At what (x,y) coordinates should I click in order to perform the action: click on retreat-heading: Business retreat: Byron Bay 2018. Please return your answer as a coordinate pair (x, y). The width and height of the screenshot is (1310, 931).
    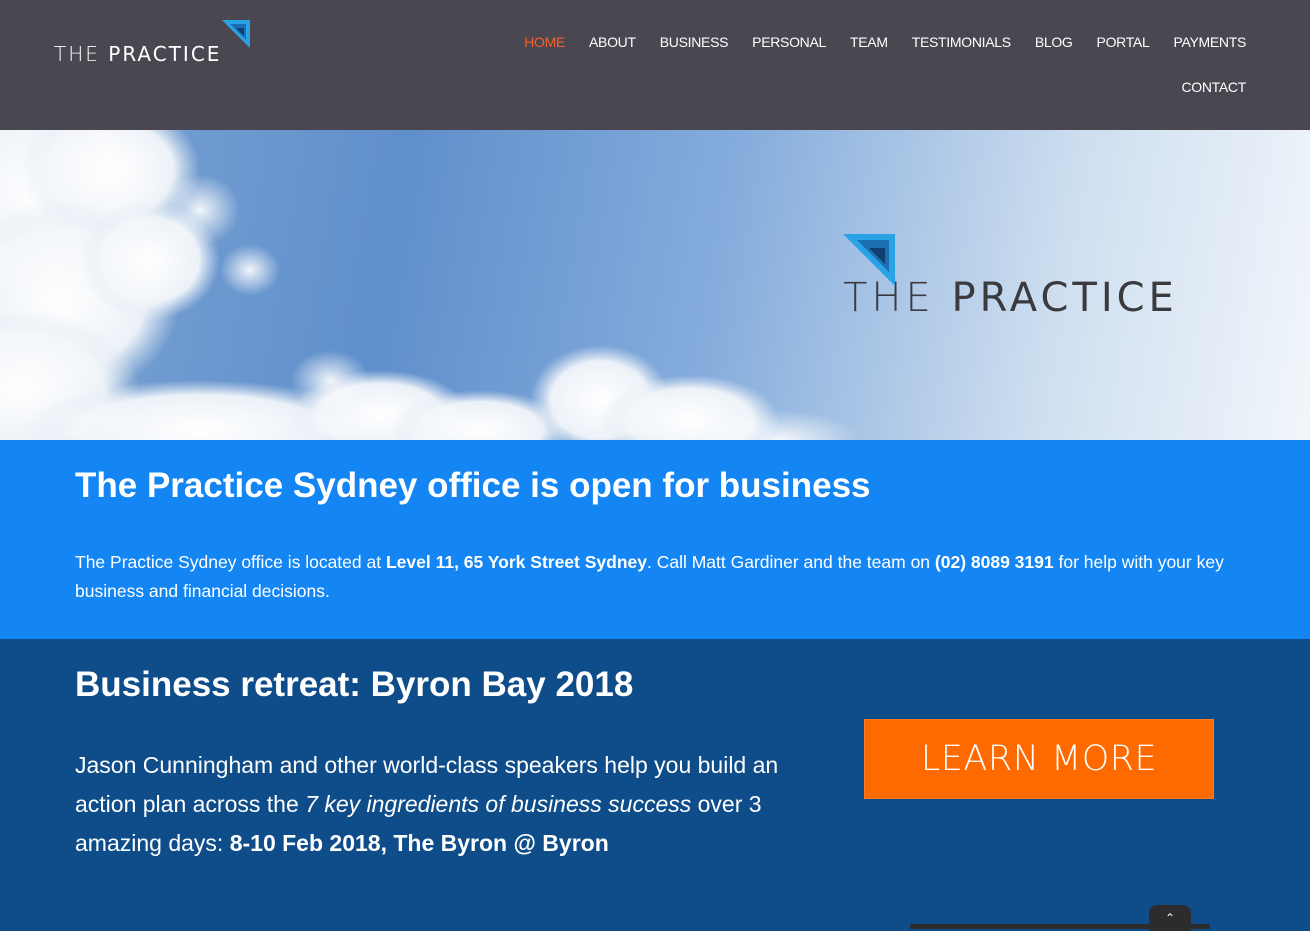
    Looking at the image, I should click on (354, 684).